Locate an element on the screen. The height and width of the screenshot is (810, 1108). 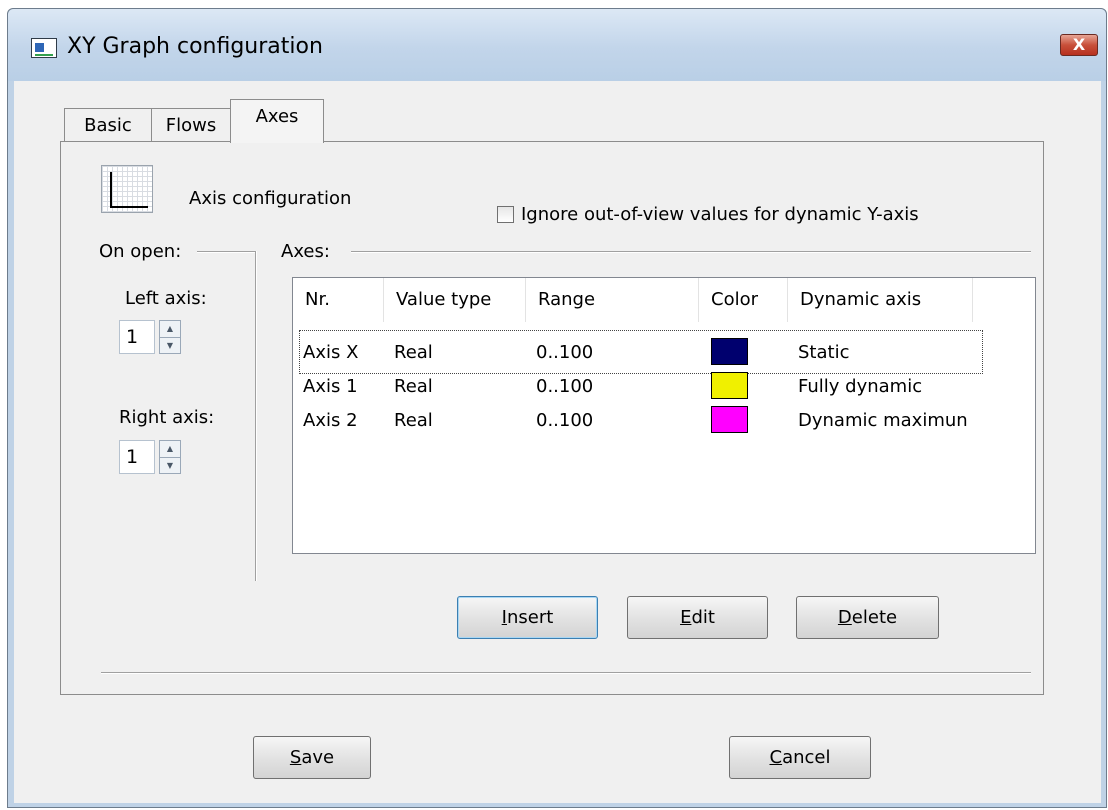
axes-group-label: Axes: is located at coordinates (305, 251).